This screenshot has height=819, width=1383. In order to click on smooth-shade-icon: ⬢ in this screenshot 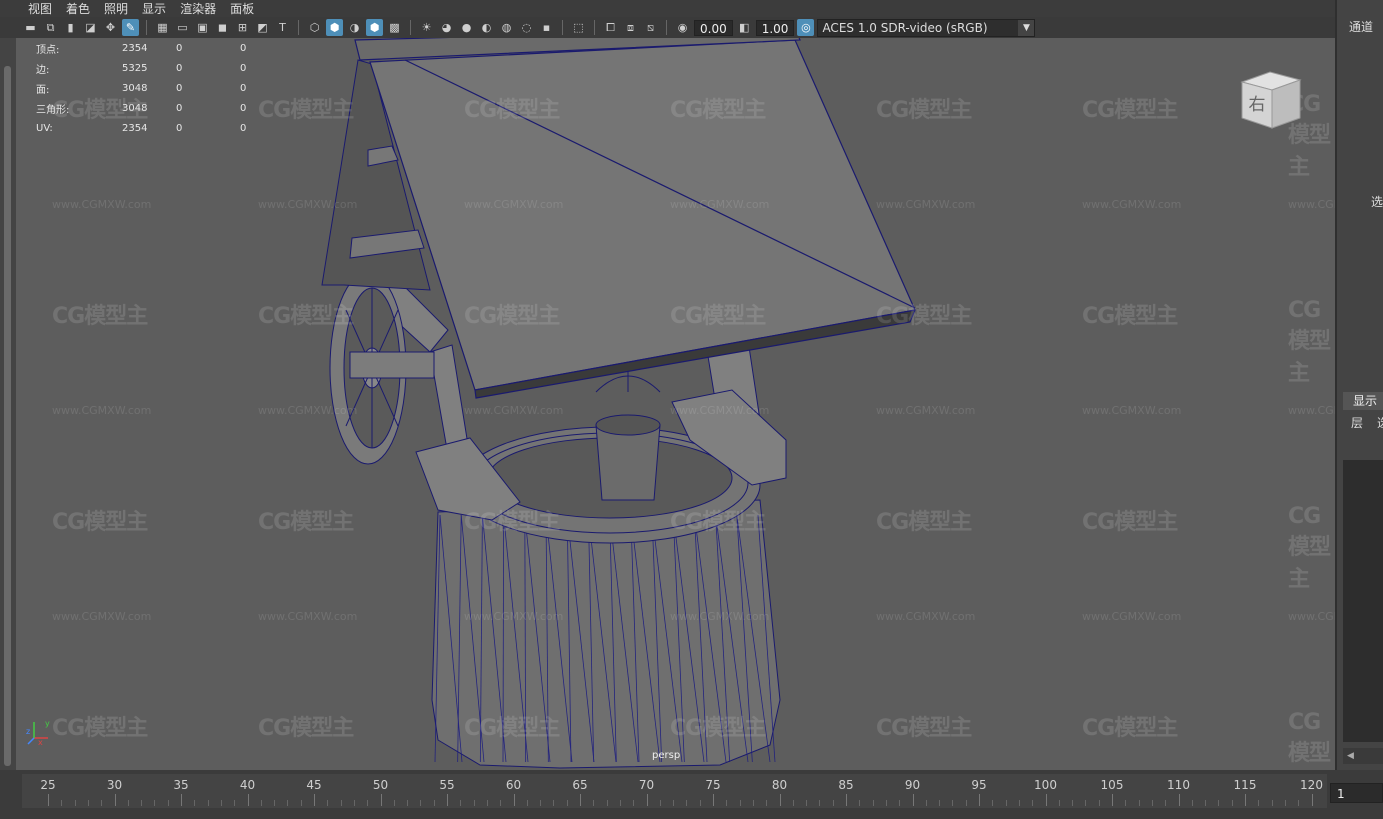, I will do `click(334, 27)`.